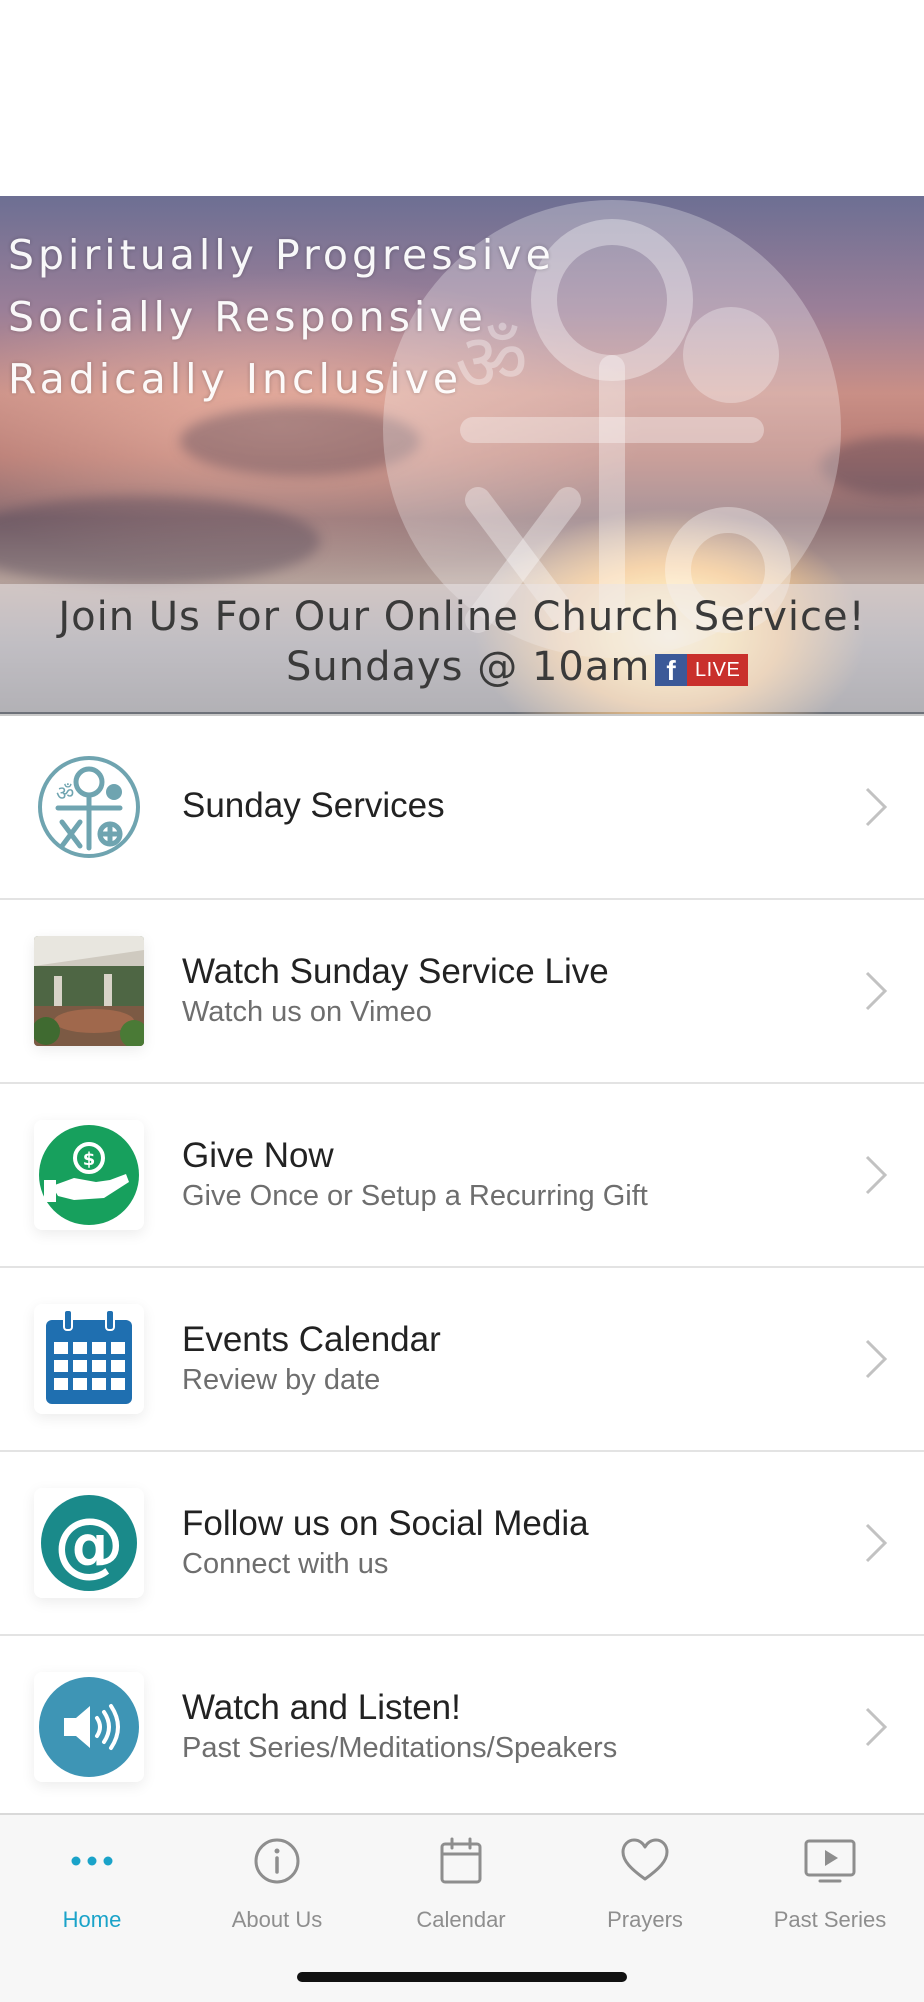 This screenshot has width=924, height=2002. I want to click on tab-about-us: About Us, so click(277, 1884).